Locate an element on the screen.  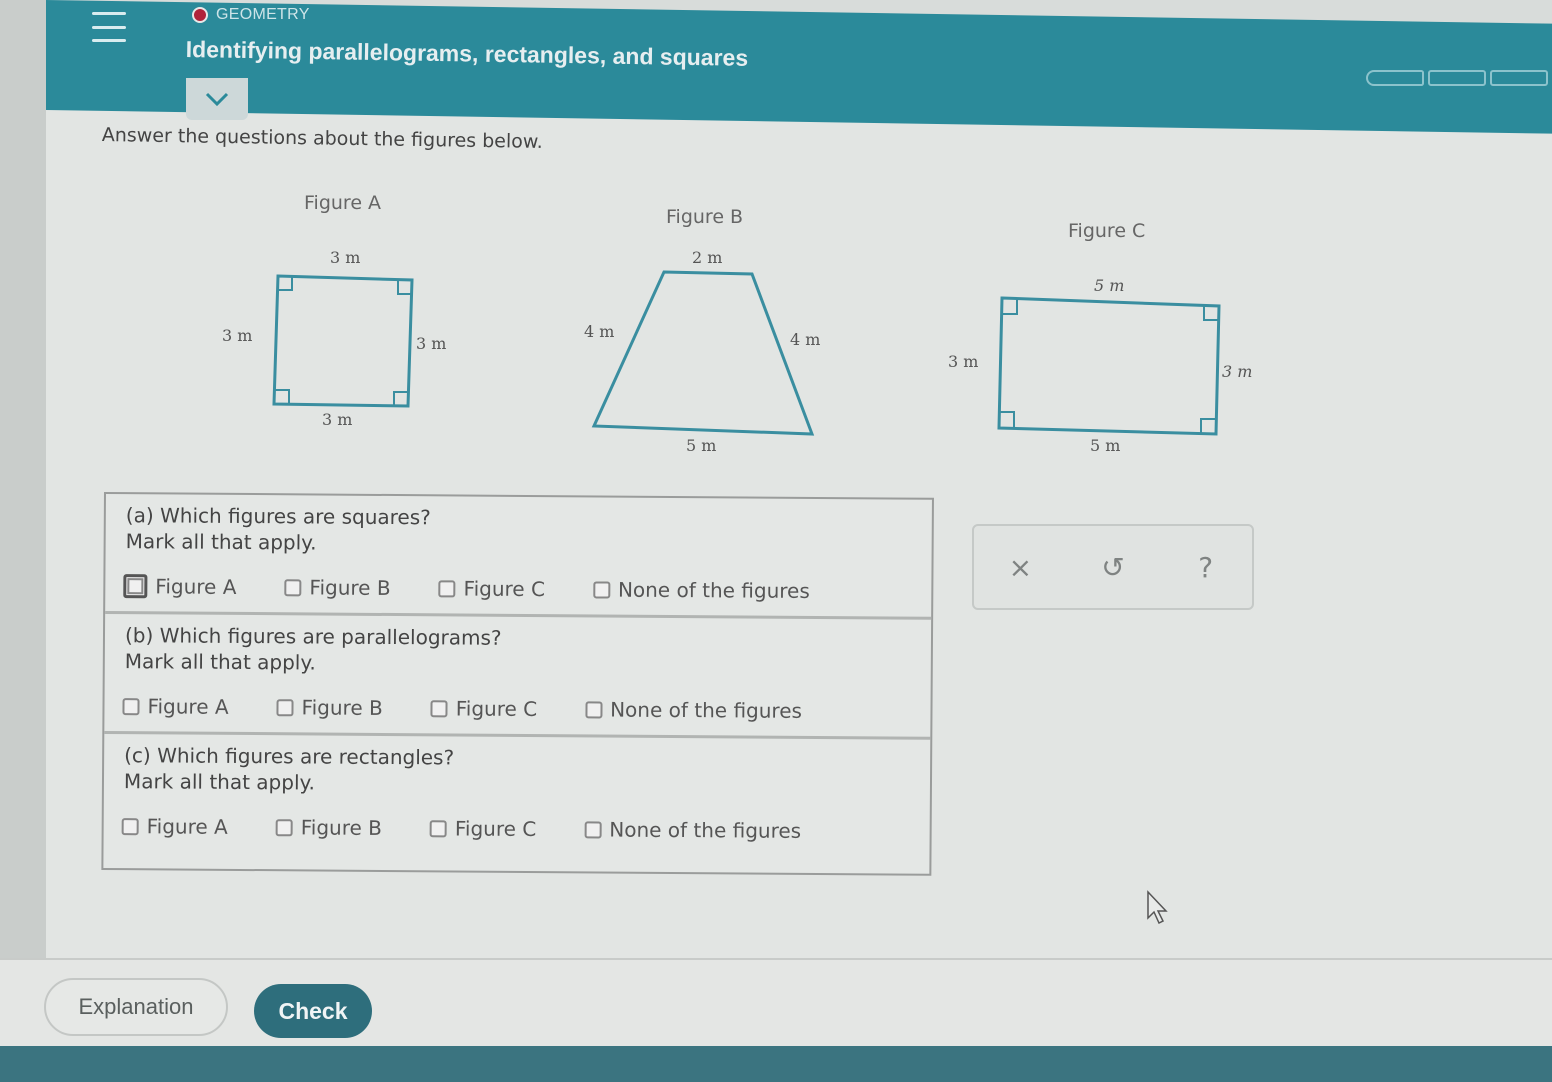
checkbox-a-figure-a: Figure A is located at coordinates (180, 586).